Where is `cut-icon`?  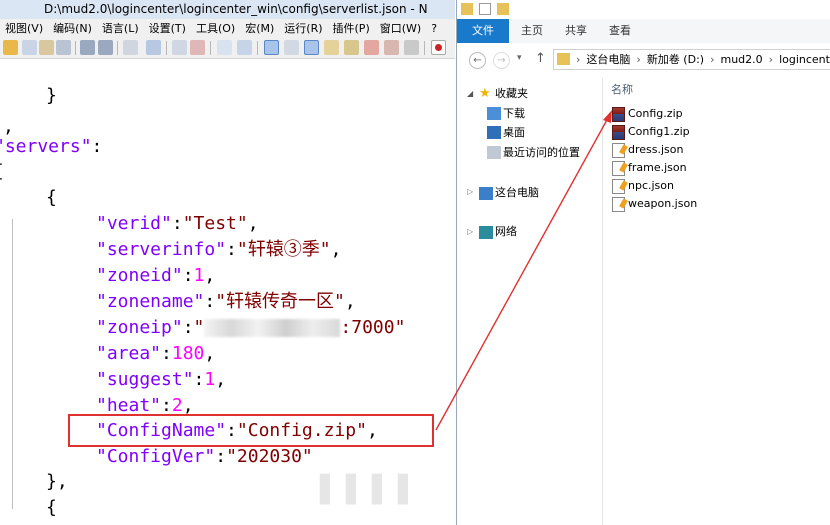 cut-icon is located at coordinates (29, 47).